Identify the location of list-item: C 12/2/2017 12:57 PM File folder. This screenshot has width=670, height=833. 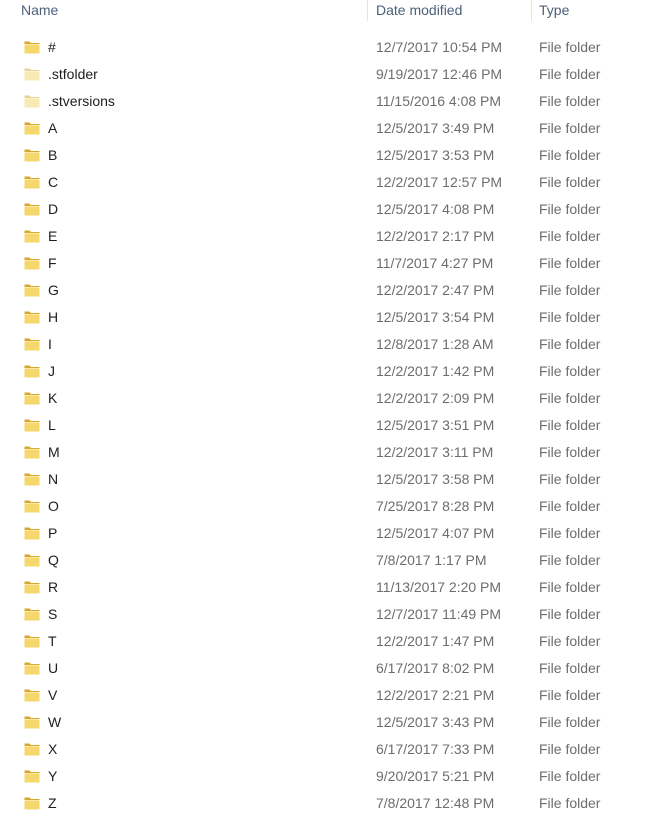
(335, 182).